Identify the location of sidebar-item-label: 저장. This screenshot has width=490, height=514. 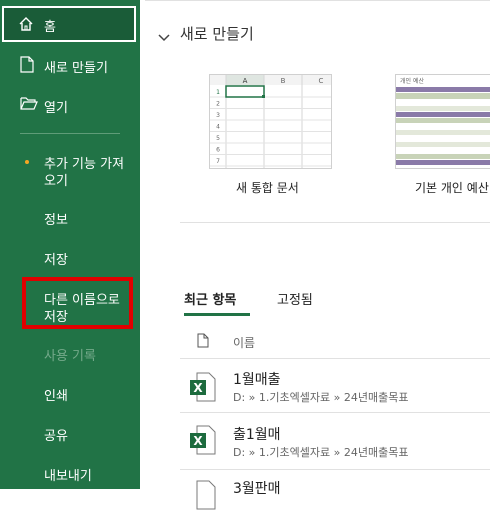
(56, 260).